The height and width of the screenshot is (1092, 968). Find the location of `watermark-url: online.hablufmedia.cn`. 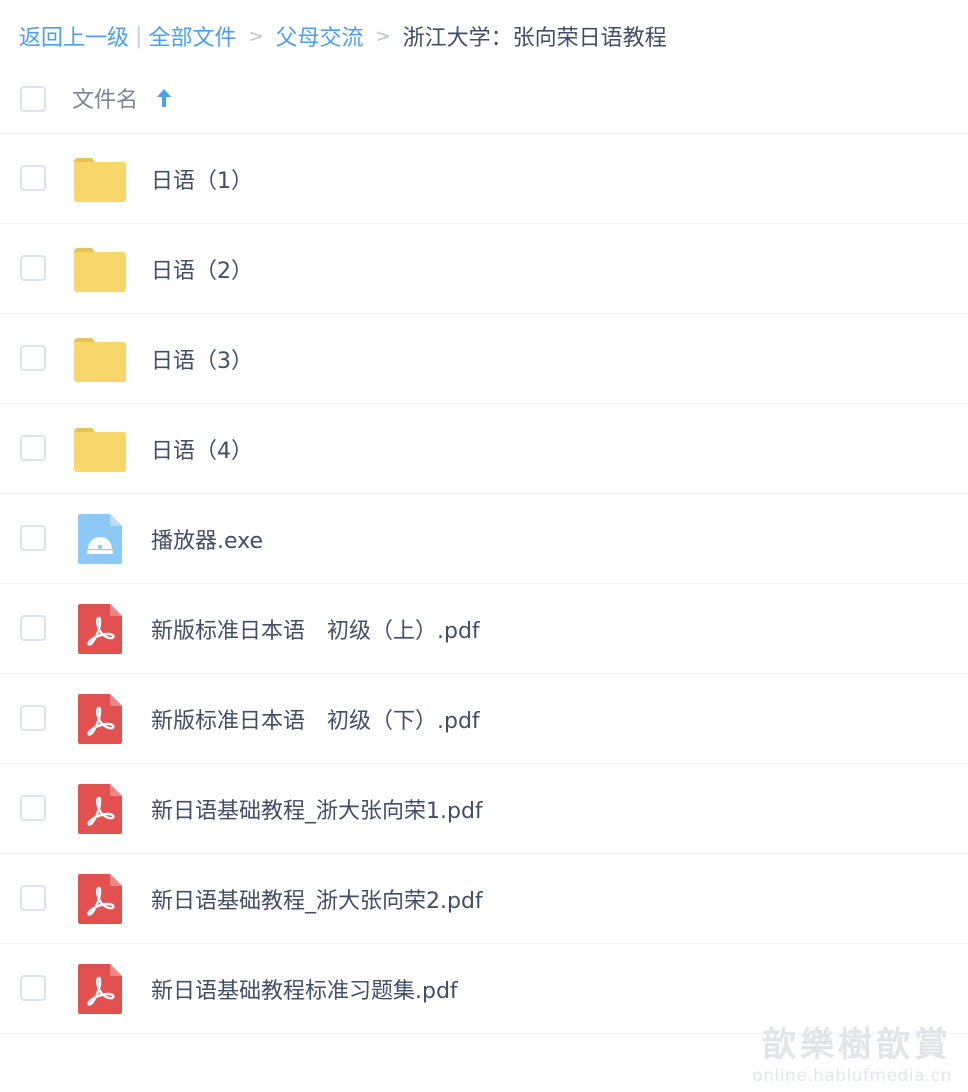

watermark-url: online.hablufmedia.cn is located at coordinates (852, 1076).